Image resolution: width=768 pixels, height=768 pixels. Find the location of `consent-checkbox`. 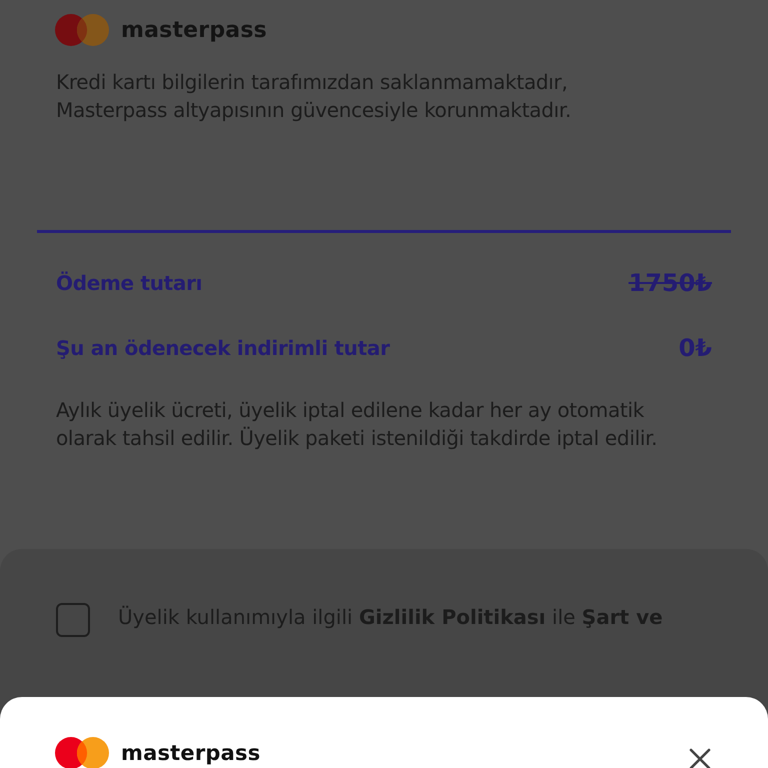

consent-checkbox is located at coordinates (73, 620).